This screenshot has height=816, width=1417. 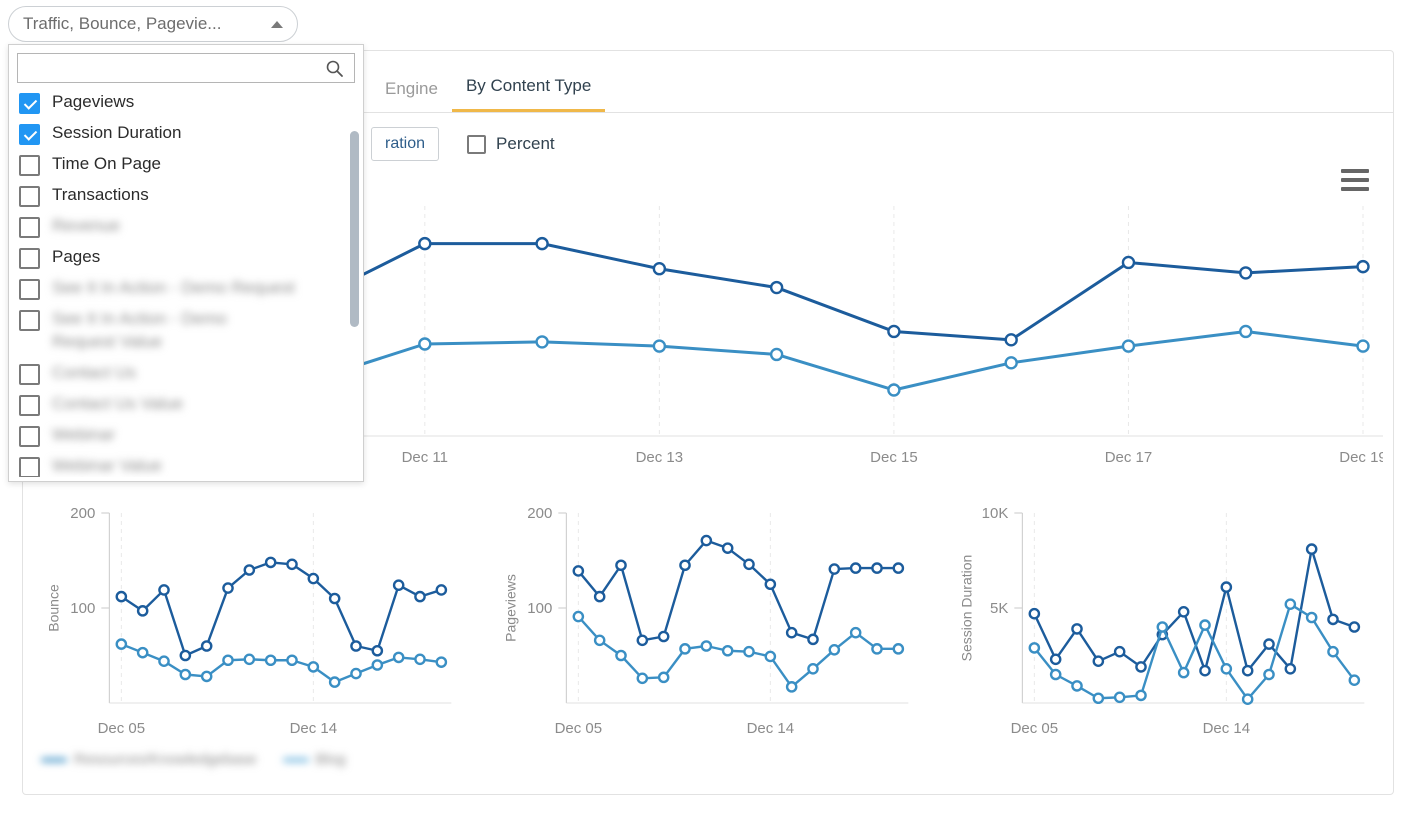 What do you see at coordinates (139, 330) in the screenshot?
I see `metrics-option-label: See It In Action - Demo Request Value` at bounding box center [139, 330].